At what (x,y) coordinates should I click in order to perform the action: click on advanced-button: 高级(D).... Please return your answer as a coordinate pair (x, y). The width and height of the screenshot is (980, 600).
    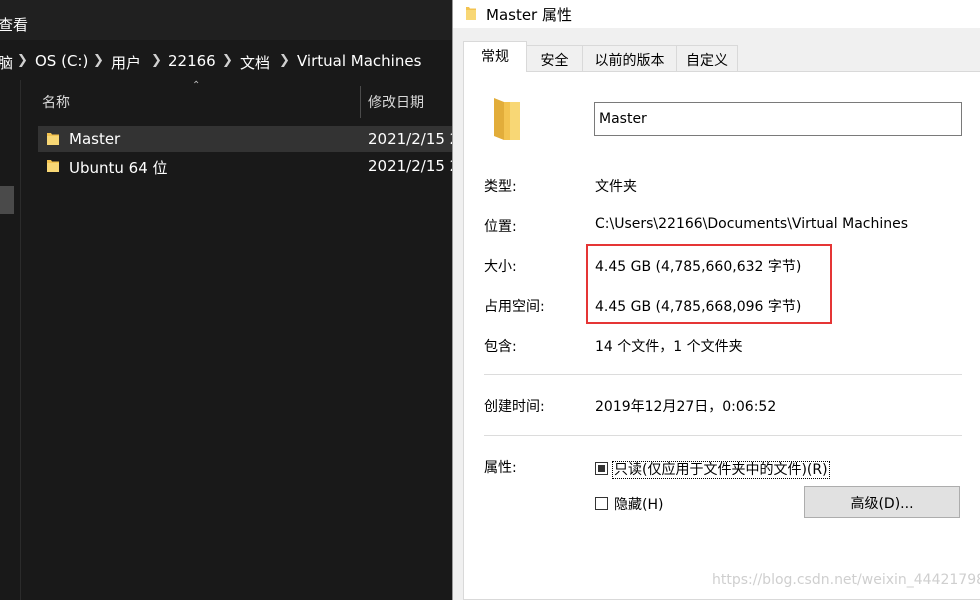
    Looking at the image, I should click on (882, 502).